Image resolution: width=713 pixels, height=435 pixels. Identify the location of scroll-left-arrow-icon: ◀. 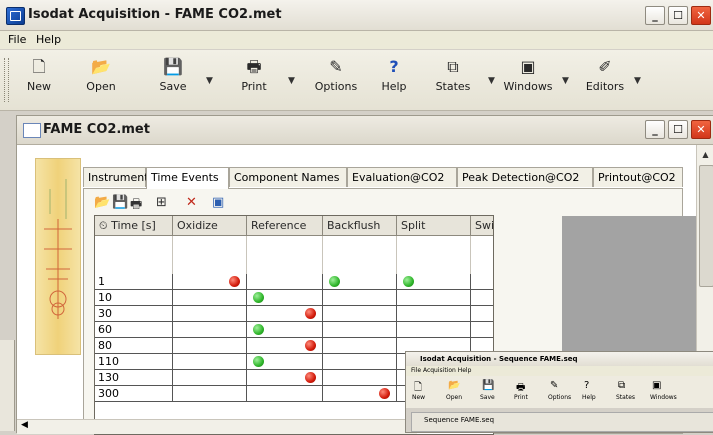
(24, 425).